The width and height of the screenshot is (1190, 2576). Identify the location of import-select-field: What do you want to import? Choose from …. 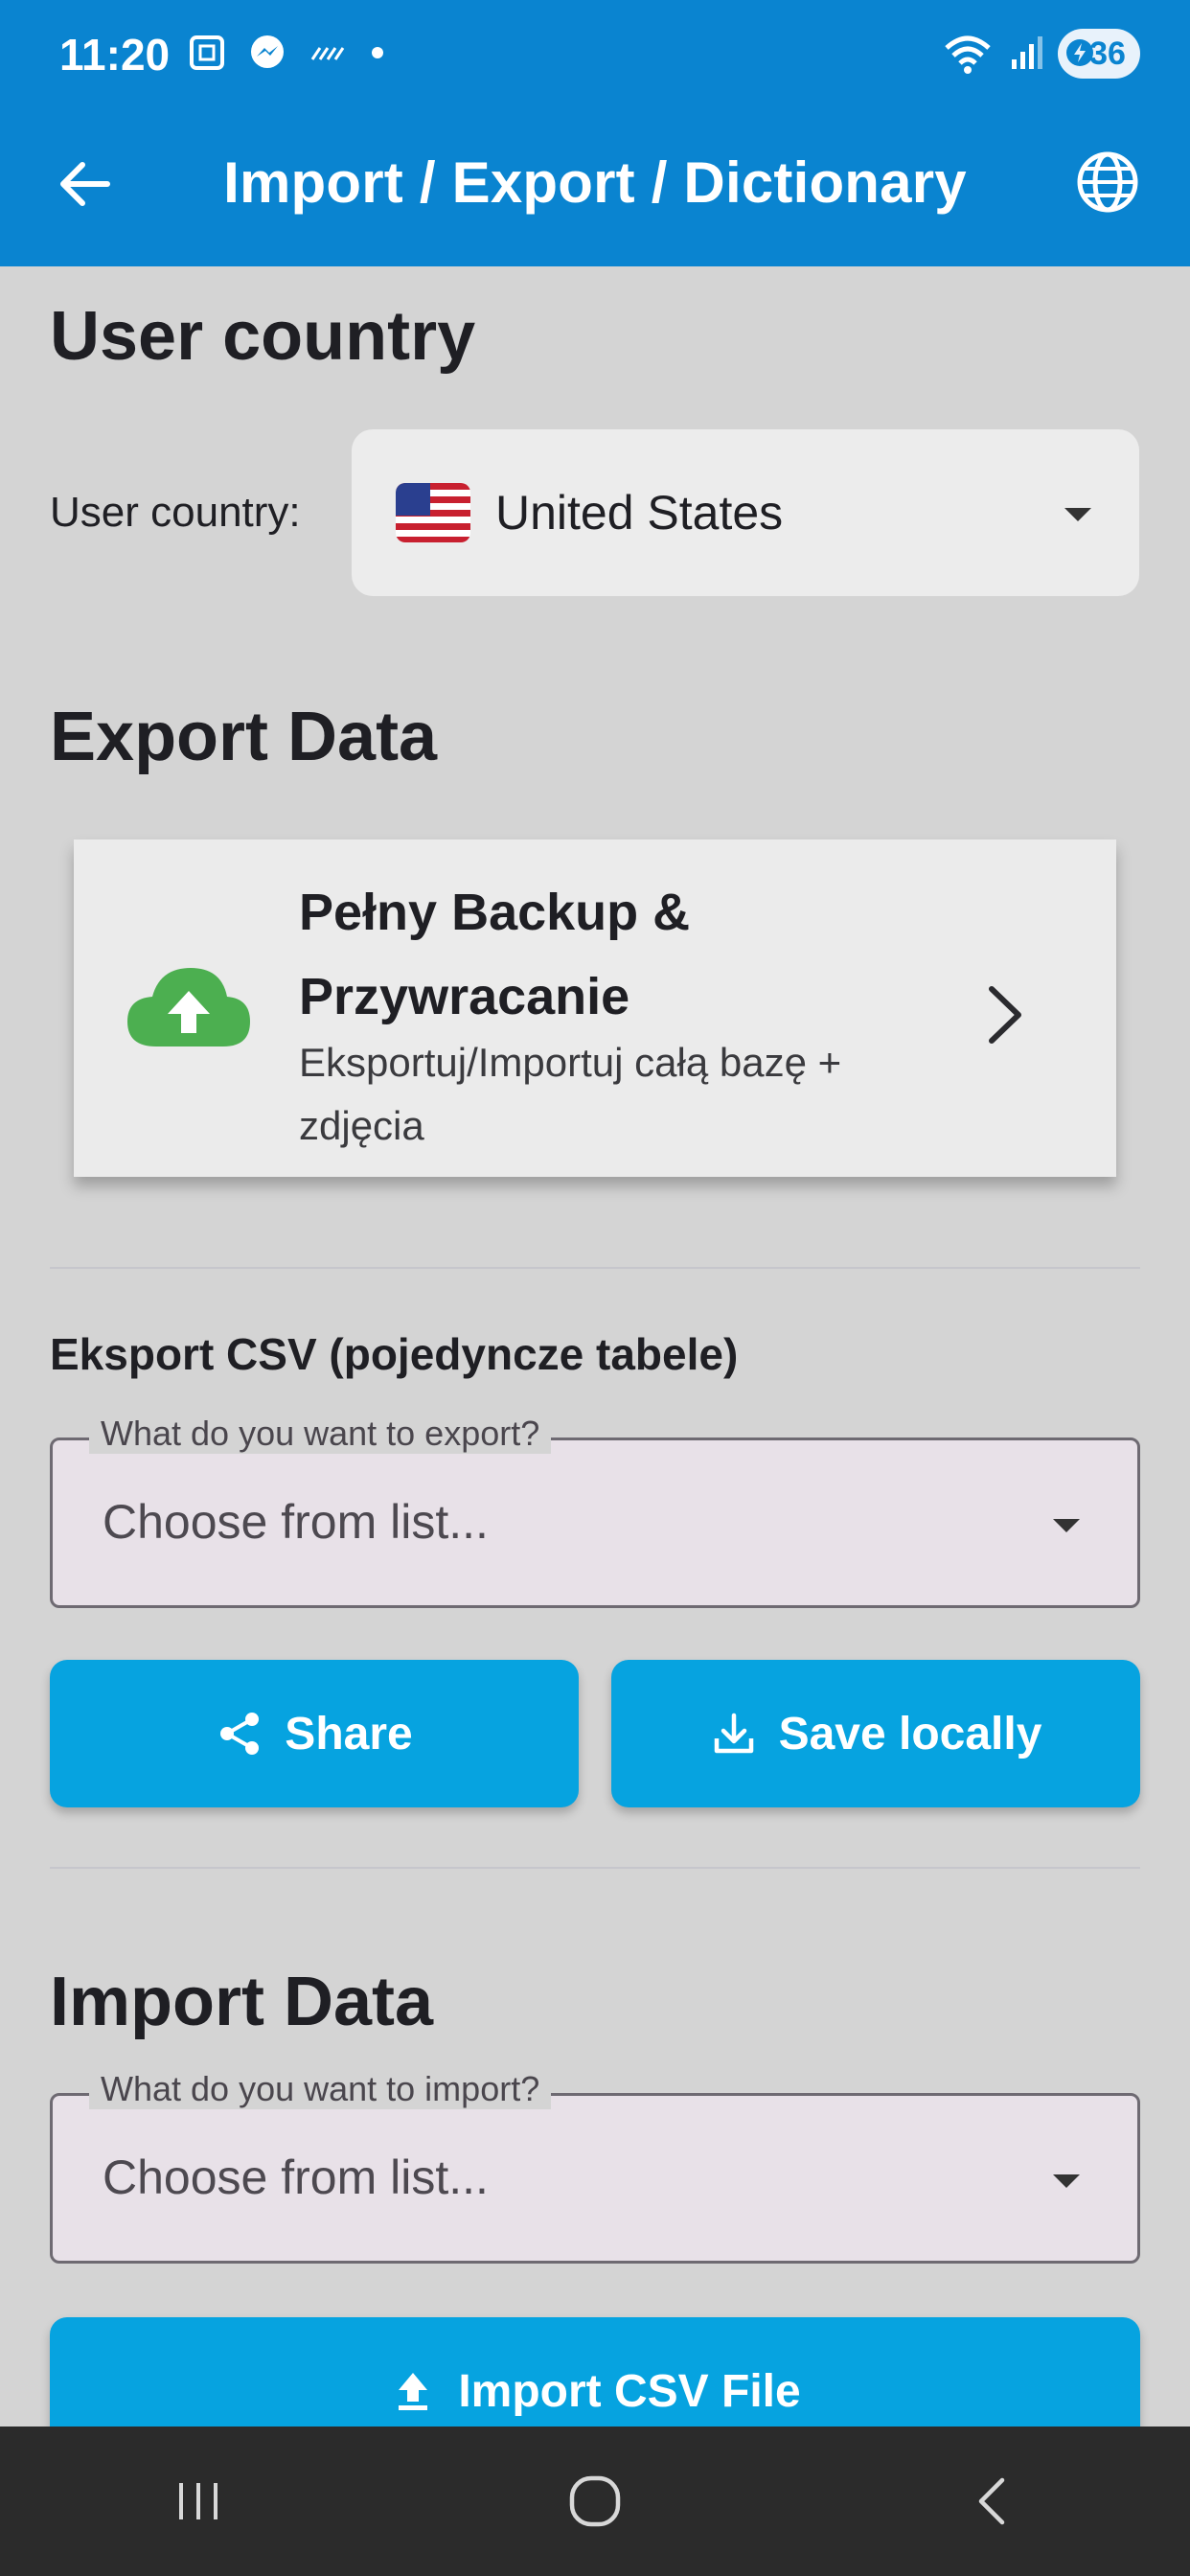
(595, 2166).